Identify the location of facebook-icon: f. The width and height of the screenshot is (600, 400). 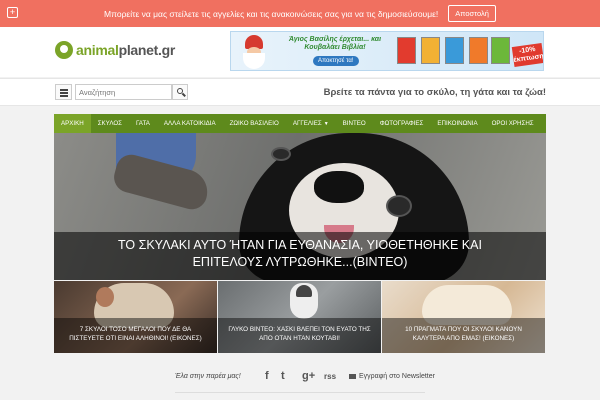
(267, 376).